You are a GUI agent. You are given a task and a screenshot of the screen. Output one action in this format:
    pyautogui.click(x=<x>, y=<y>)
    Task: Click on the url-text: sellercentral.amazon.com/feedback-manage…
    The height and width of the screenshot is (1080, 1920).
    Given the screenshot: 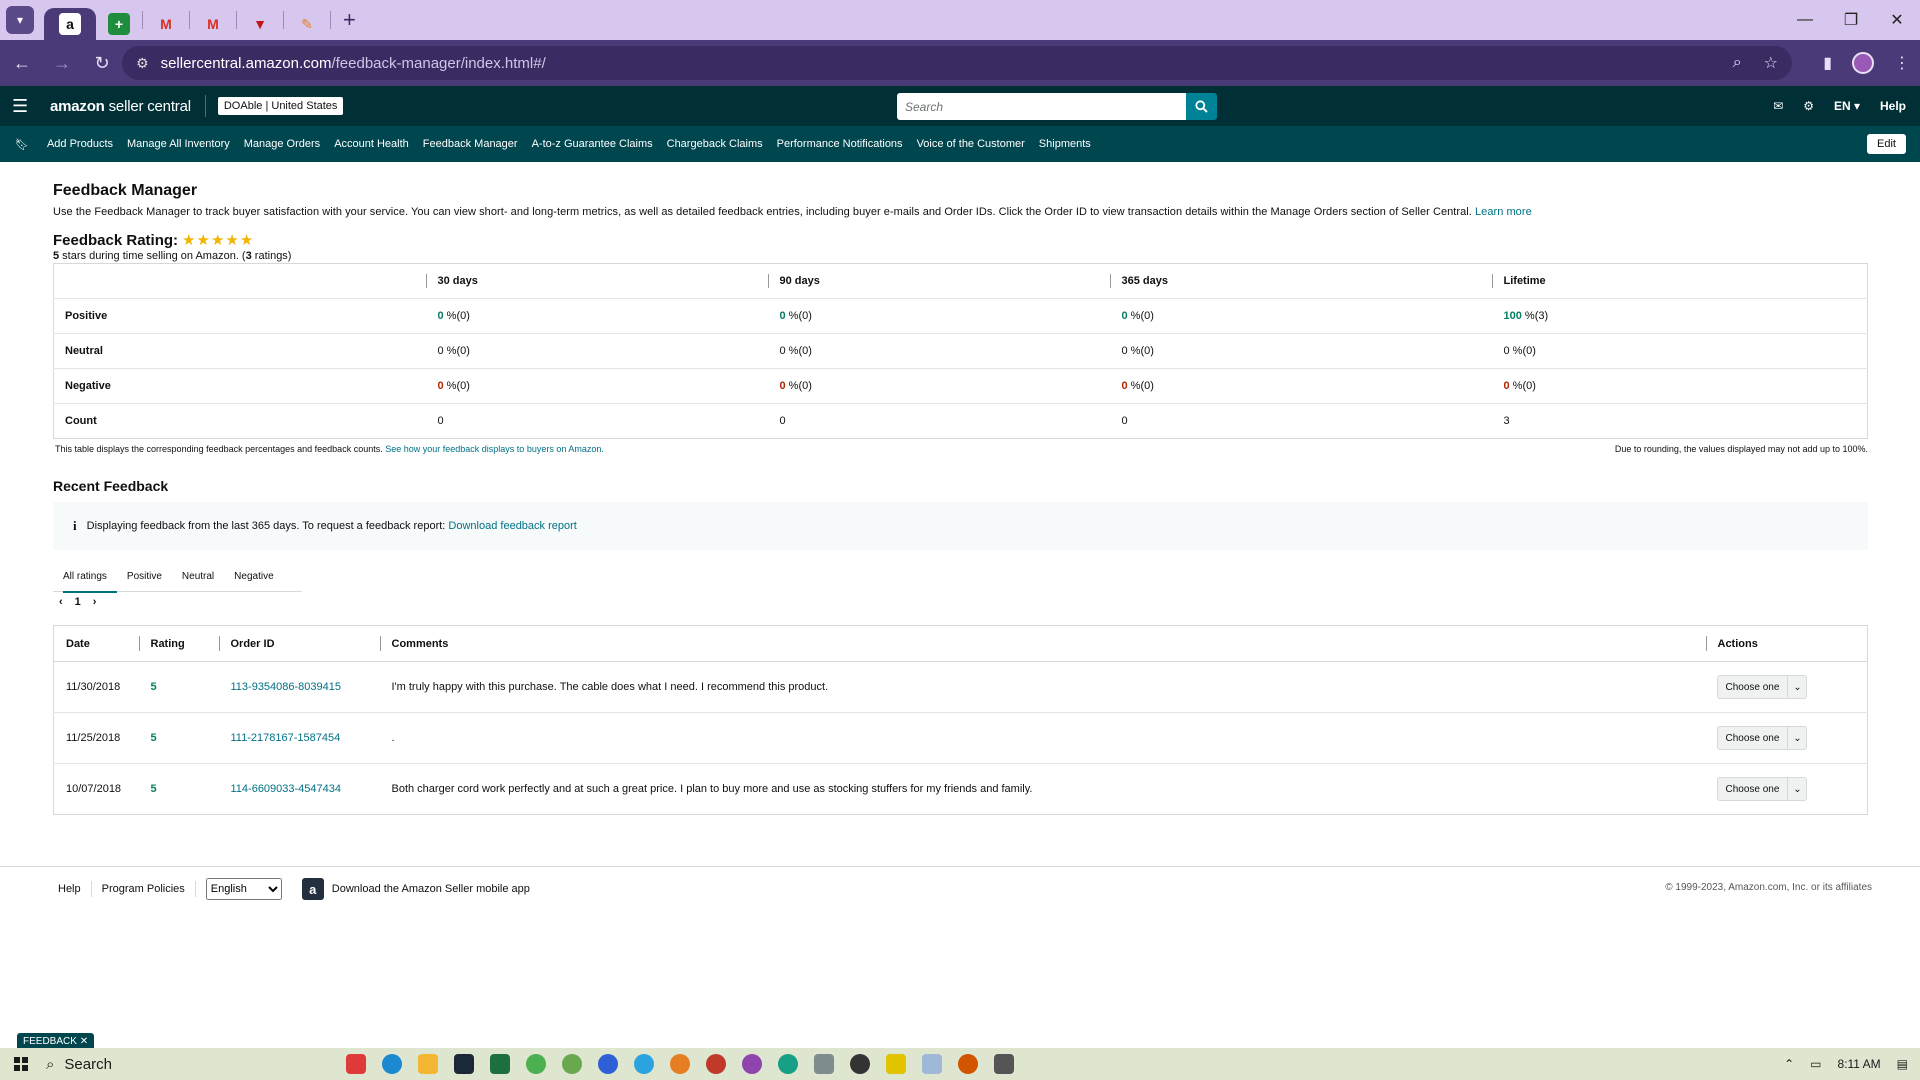 What is the action you would take?
    pyautogui.click(x=353, y=63)
    